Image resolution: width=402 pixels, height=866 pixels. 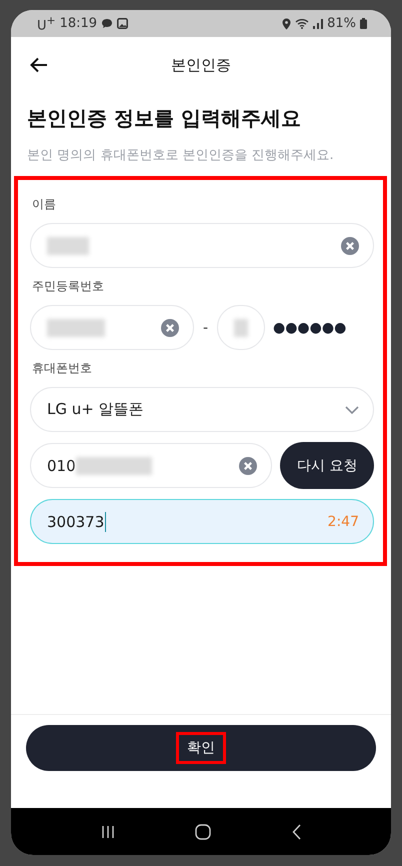 What do you see at coordinates (302, 23) in the screenshot?
I see `wifi-icon` at bounding box center [302, 23].